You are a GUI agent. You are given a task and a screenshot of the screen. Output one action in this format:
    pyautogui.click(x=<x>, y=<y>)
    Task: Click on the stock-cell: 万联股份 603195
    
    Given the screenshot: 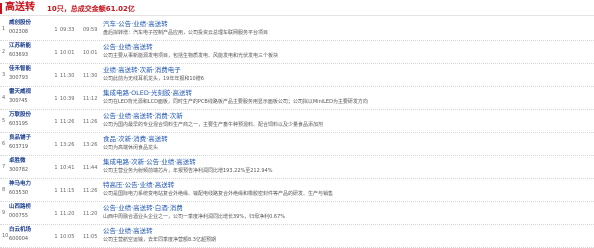 What is the action you would take?
    pyautogui.click(x=30, y=119)
    